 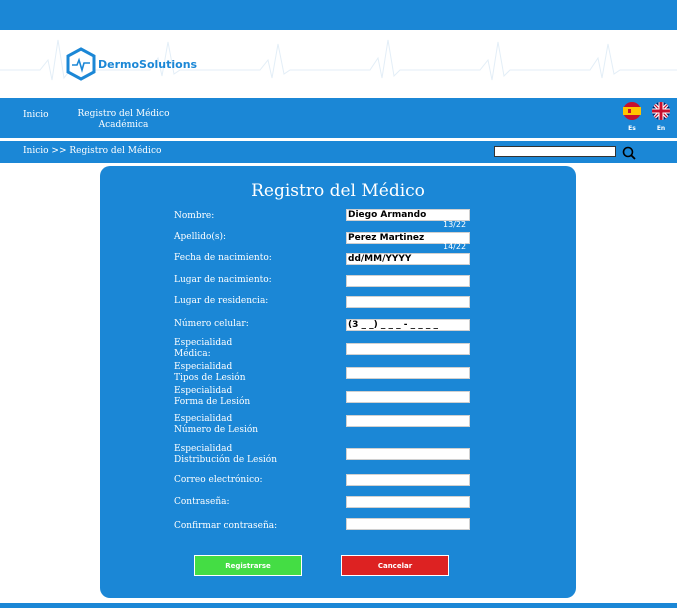 What do you see at coordinates (632, 111) in the screenshot?
I see `spain-flag-icon` at bounding box center [632, 111].